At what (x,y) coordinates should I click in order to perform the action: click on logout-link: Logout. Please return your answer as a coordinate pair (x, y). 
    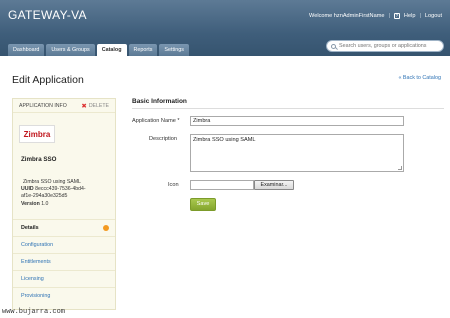
    Looking at the image, I should click on (433, 16).